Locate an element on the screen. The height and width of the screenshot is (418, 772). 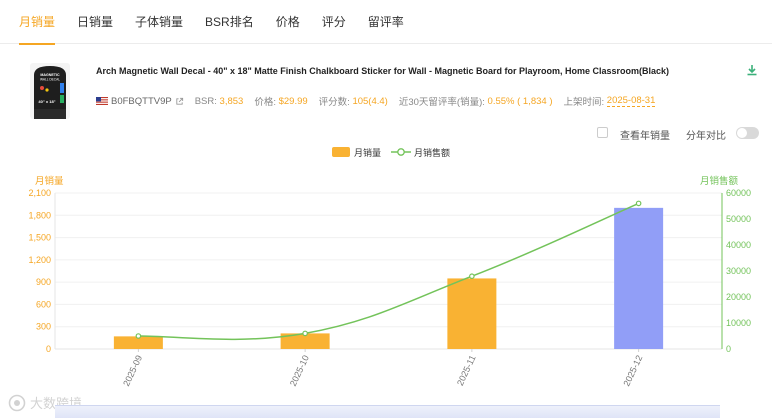
x-tick-label: 2025-12 is located at coordinates (632, 371).